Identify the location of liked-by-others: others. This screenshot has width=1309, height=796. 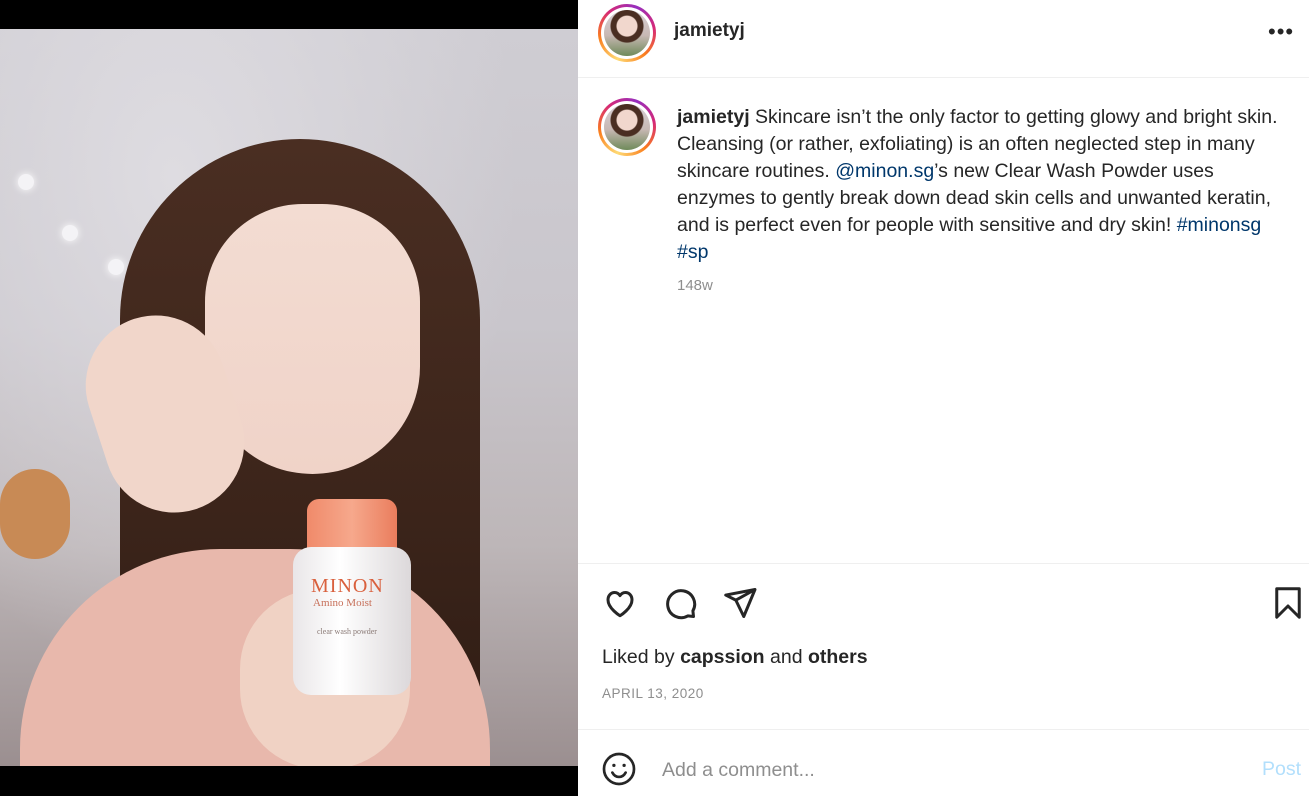
(838, 657).